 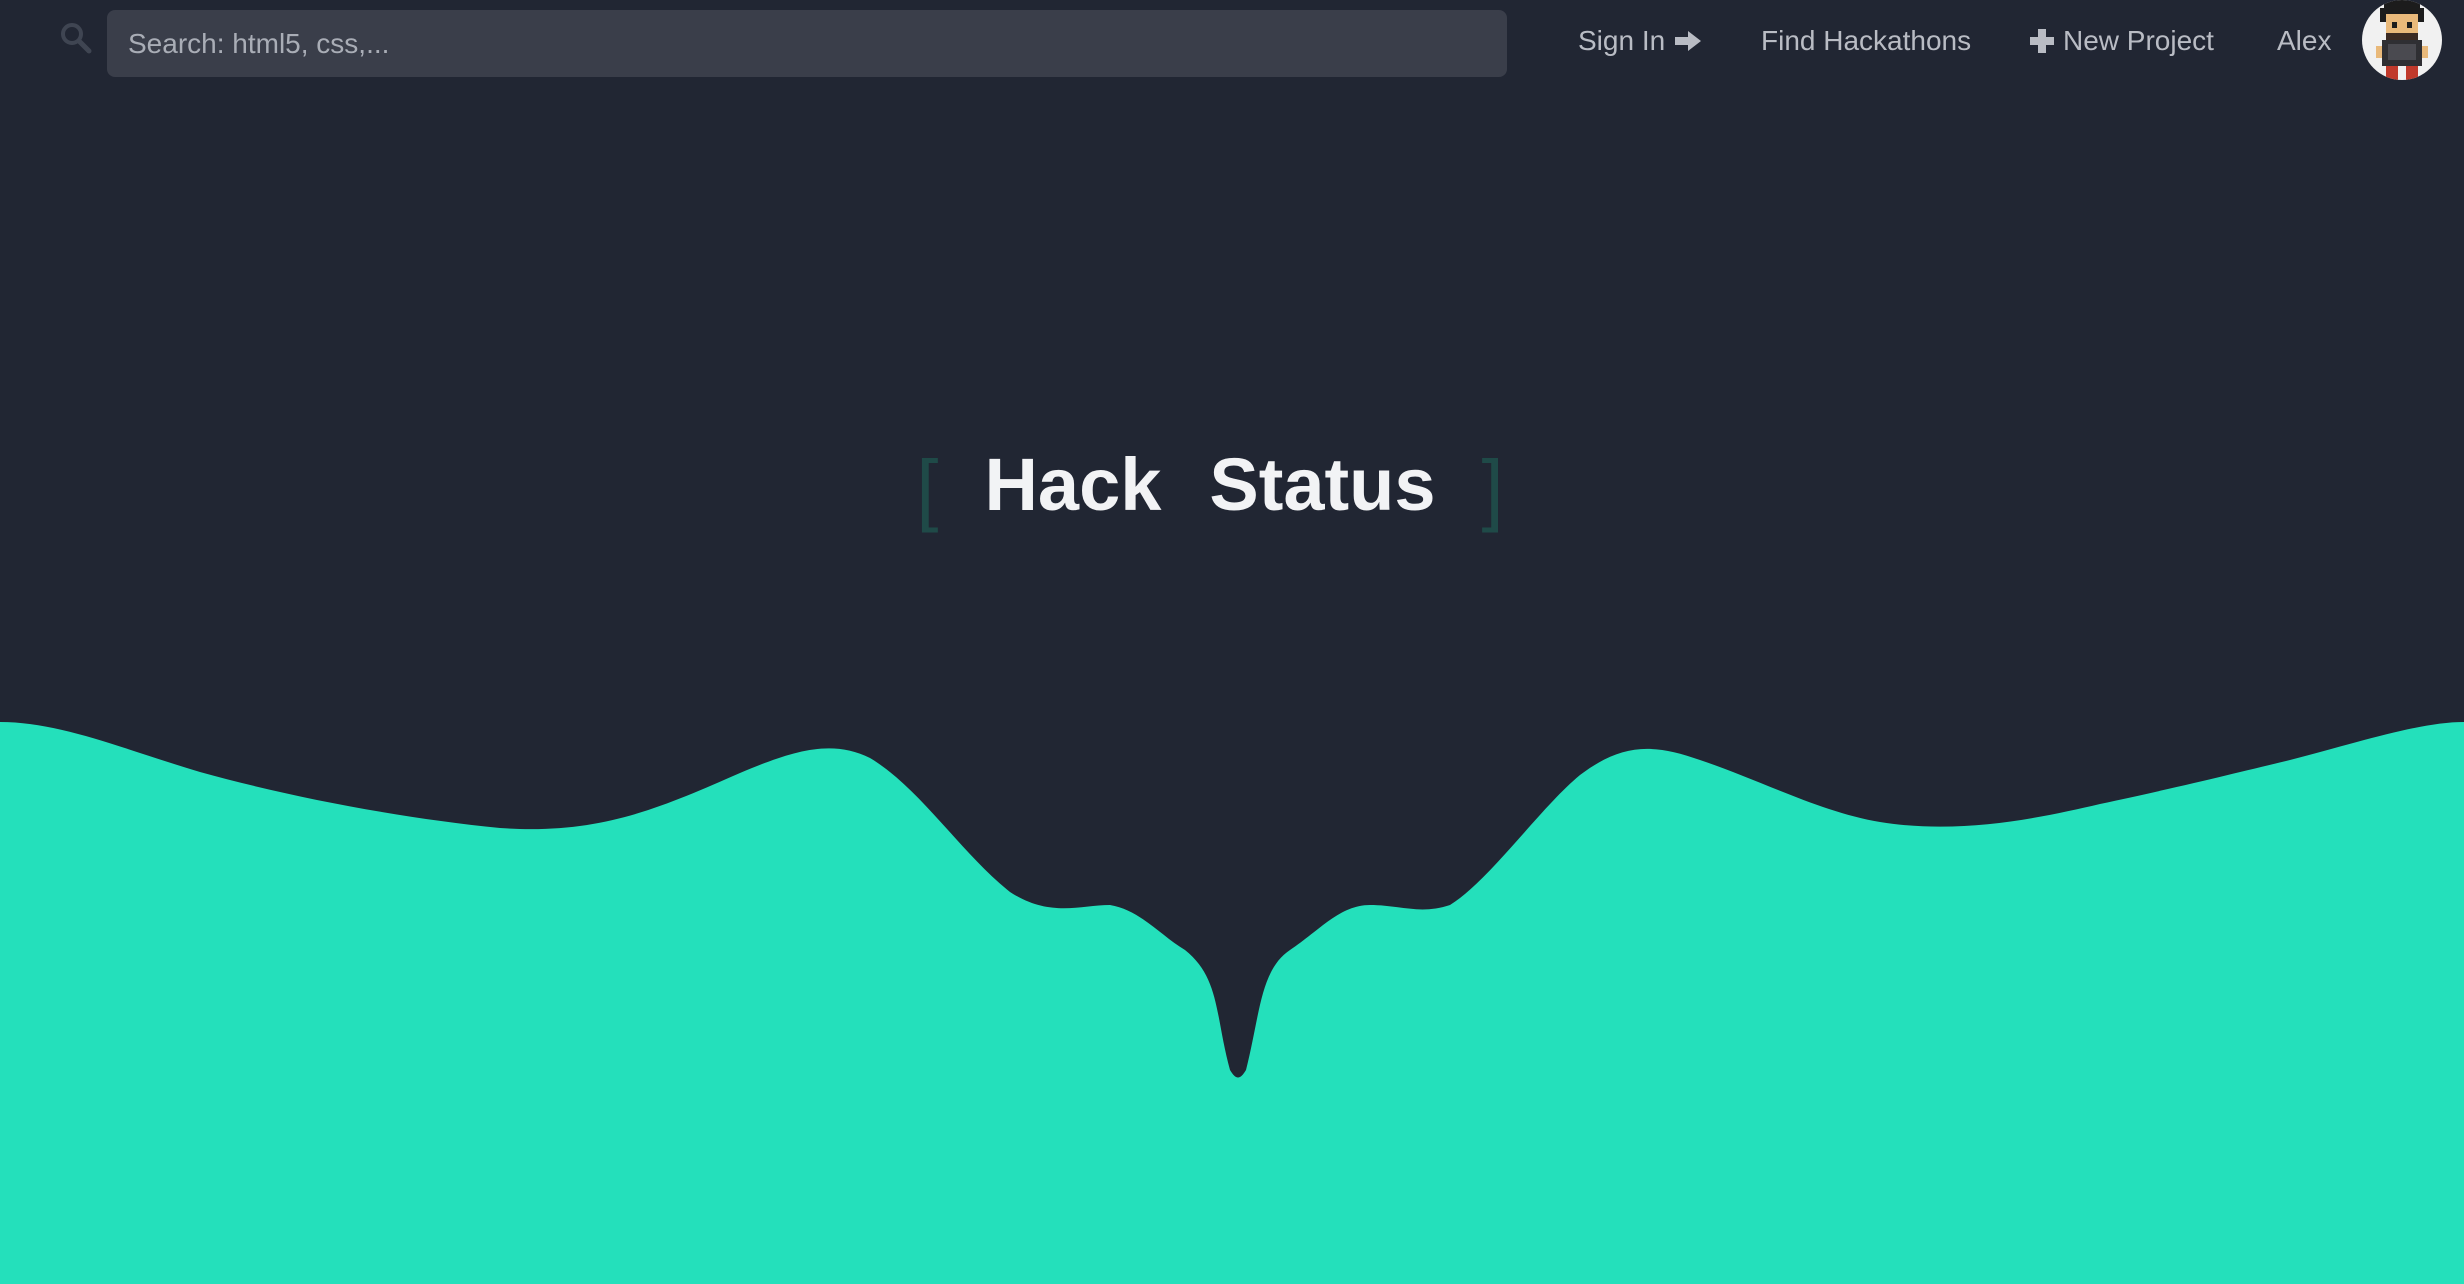 What do you see at coordinates (2042, 41) in the screenshot?
I see `plus-icon` at bounding box center [2042, 41].